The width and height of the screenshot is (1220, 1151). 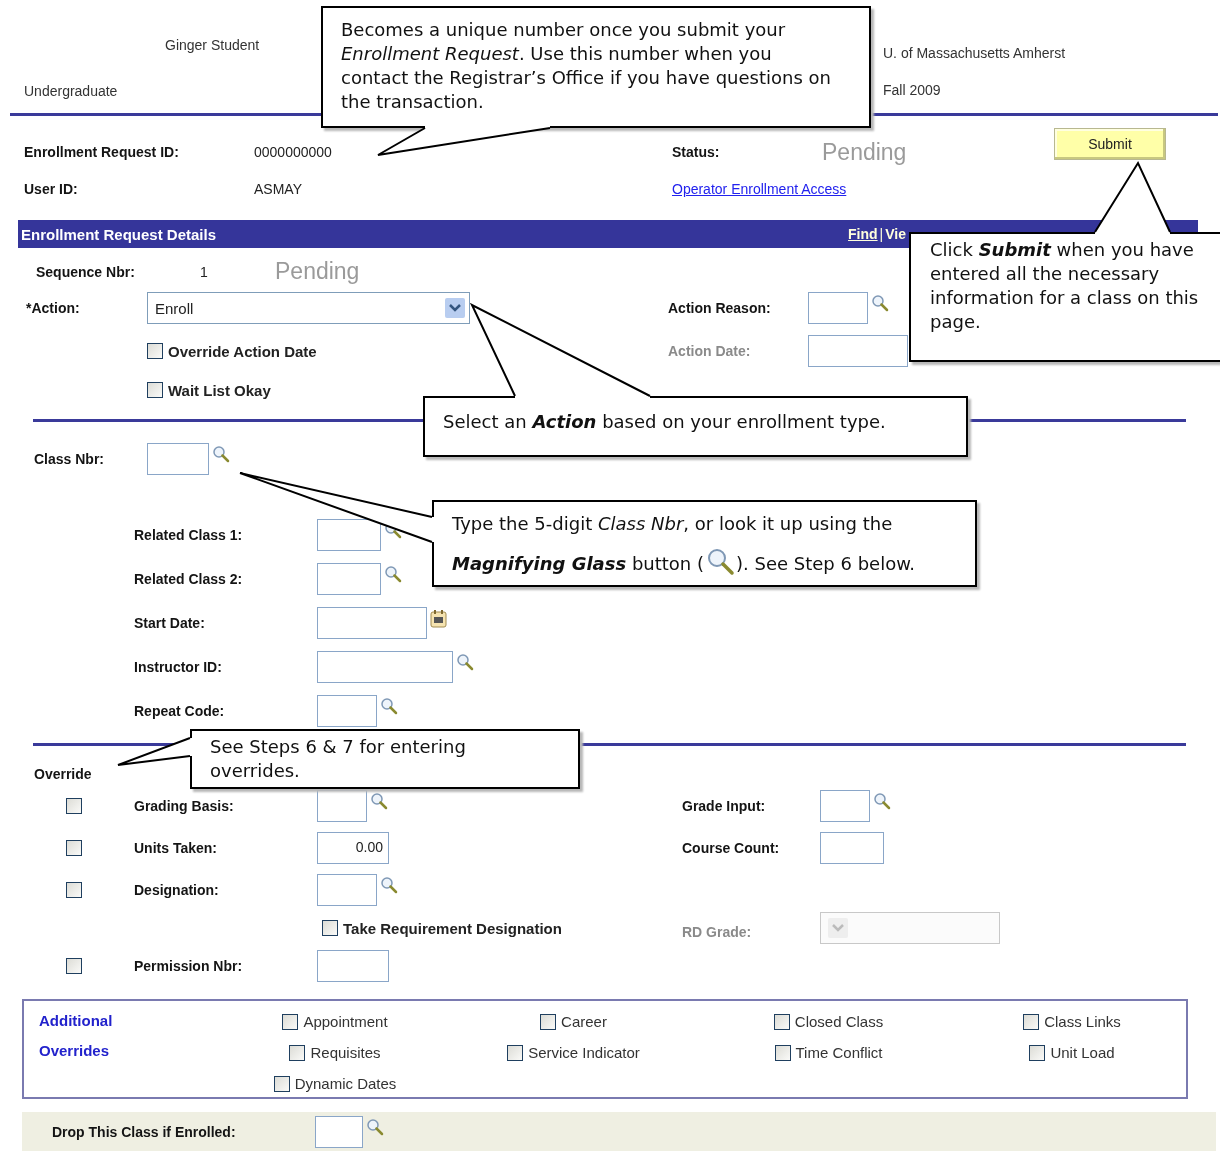 What do you see at coordinates (76, 1036) in the screenshot?
I see `section-label: Additional Overrides` at bounding box center [76, 1036].